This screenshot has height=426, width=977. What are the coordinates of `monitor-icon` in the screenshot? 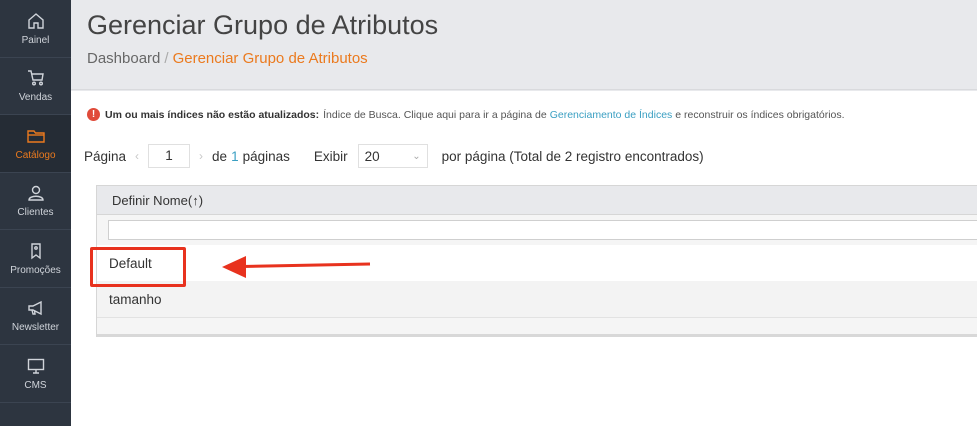 It's located at (36, 366).